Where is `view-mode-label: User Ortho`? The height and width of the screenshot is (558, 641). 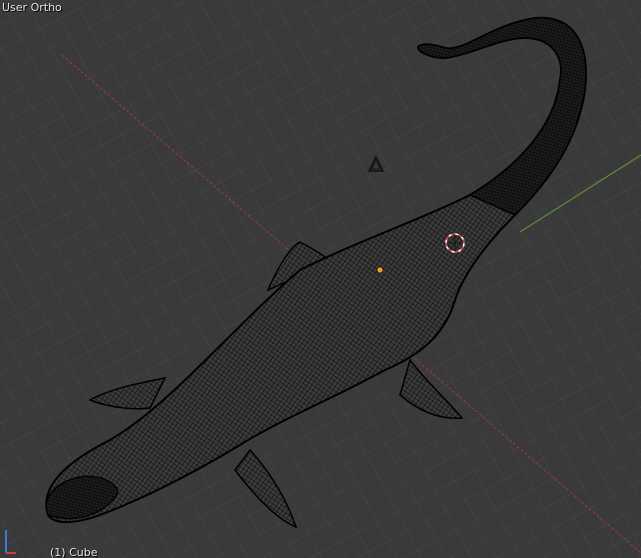 view-mode-label: User Ortho is located at coordinates (32, 7).